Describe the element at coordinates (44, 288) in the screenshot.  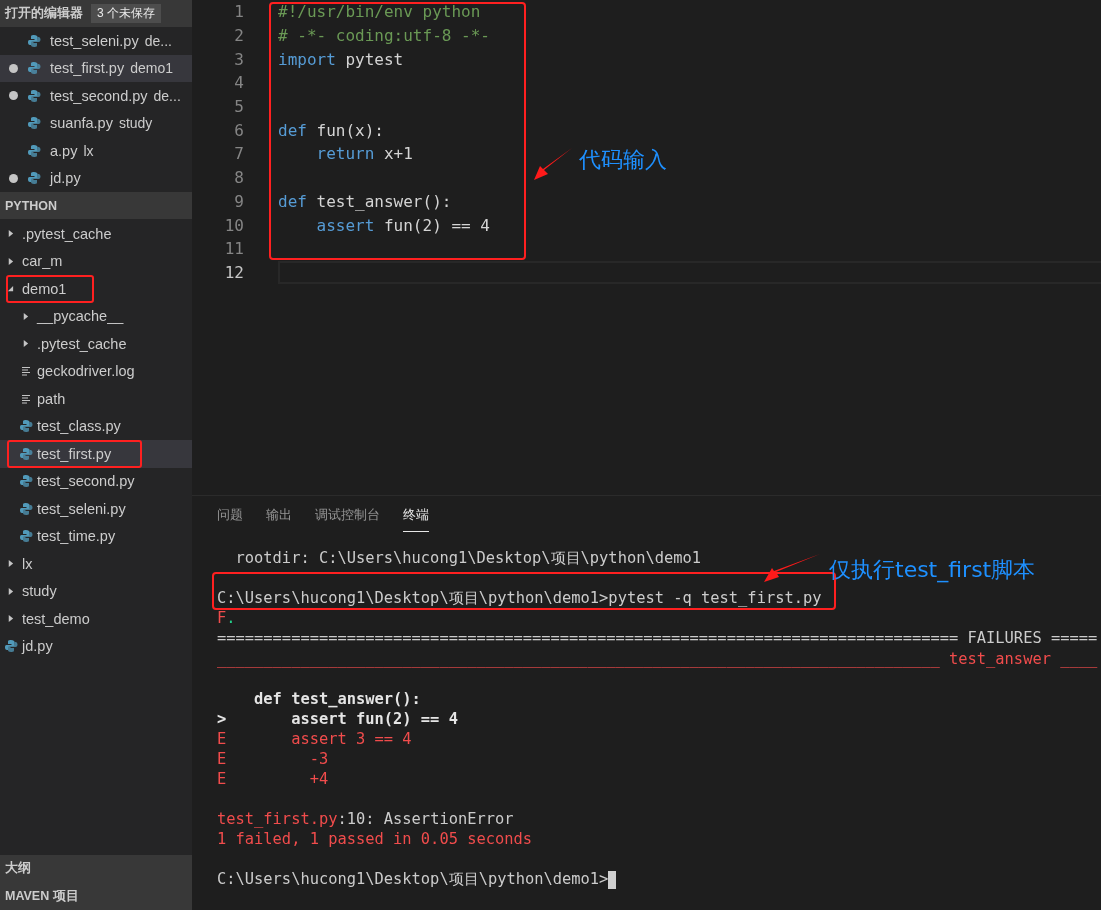
I see `tree-label: demo1` at that location.